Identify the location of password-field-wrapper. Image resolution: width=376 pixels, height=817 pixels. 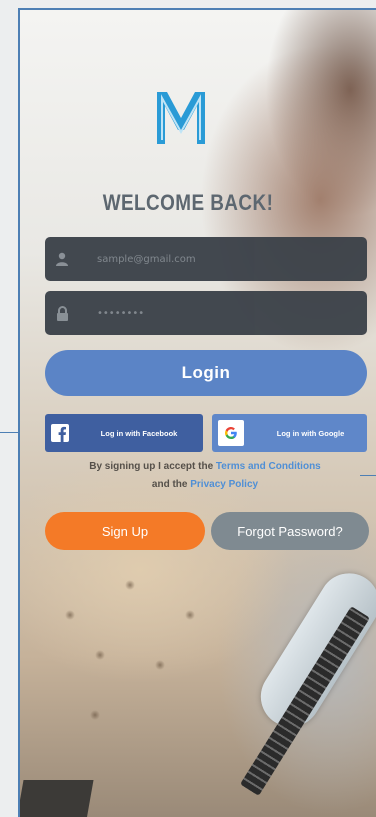
(206, 313).